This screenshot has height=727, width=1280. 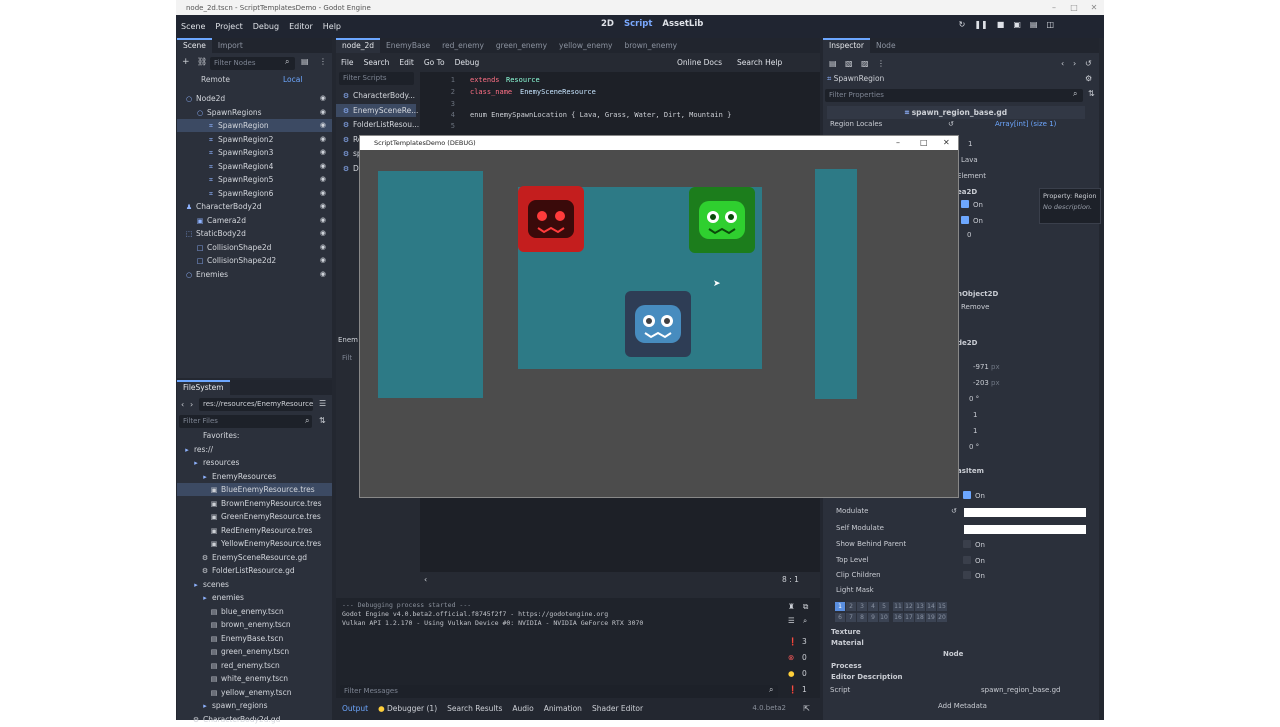 What do you see at coordinates (806, 708) in the screenshot?
I see `layout-icon: ⇱` at bounding box center [806, 708].